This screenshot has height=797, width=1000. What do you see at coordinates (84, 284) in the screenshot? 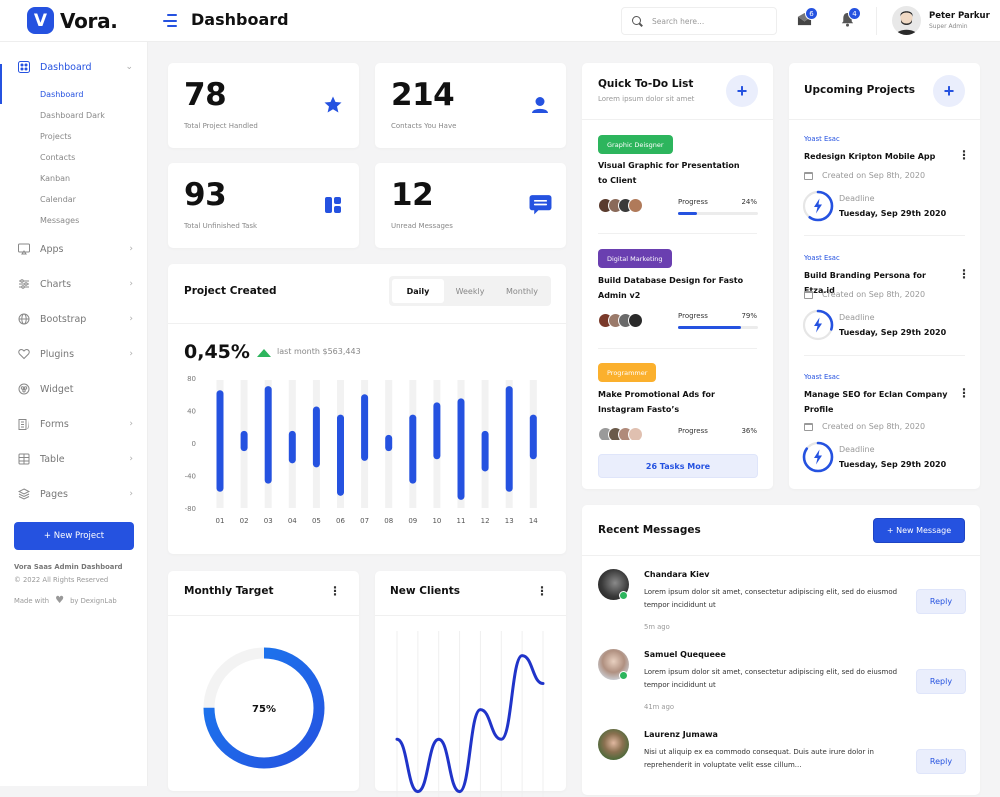
I see `sidebar-item-label: Charts` at bounding box center [84, 284].